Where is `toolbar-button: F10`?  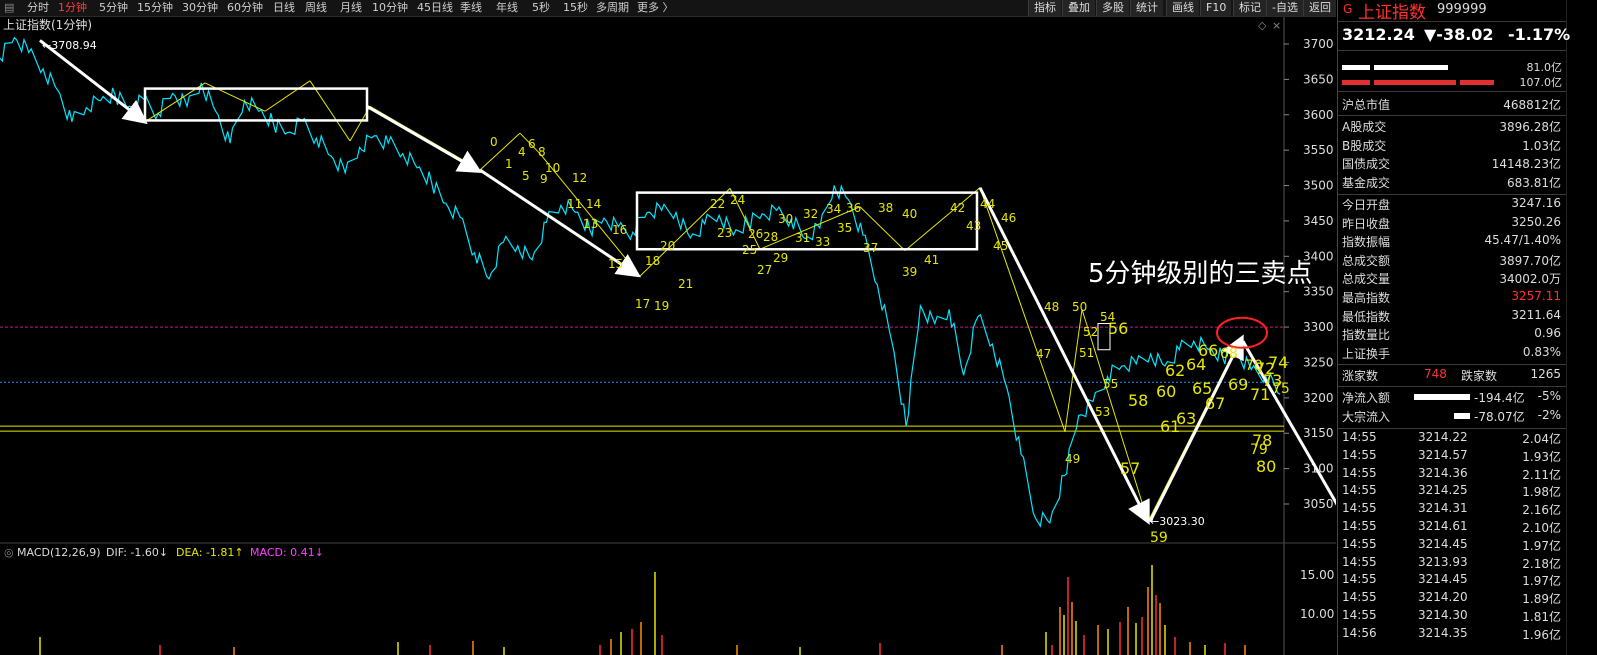
toolbar-button: F10 is located at coordinates (1216, 8).